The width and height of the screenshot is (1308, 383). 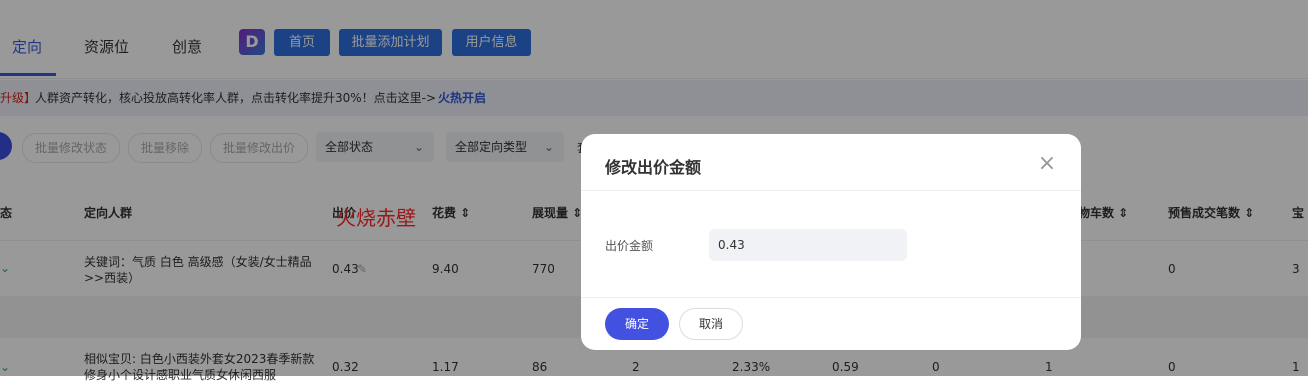 I want to click on dialog-title: 修改出价金额, so click(x=653, y=167).